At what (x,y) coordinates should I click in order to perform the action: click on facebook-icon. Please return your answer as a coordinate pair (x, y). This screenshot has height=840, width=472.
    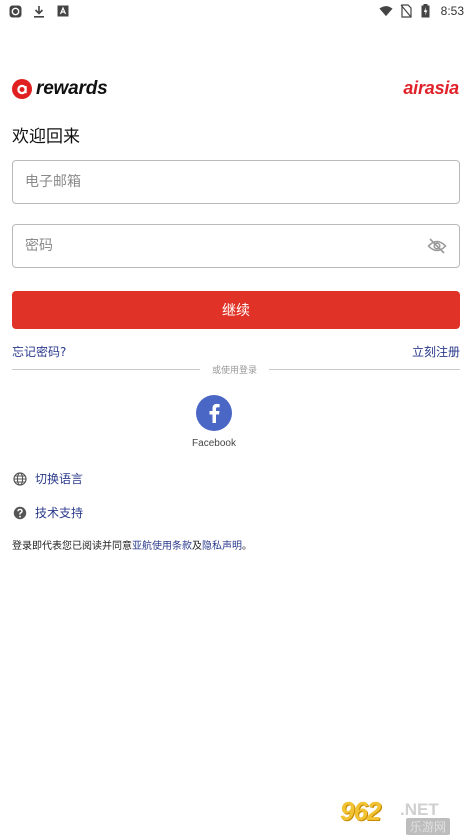
    Looking at the image, I should click on (214, 413).